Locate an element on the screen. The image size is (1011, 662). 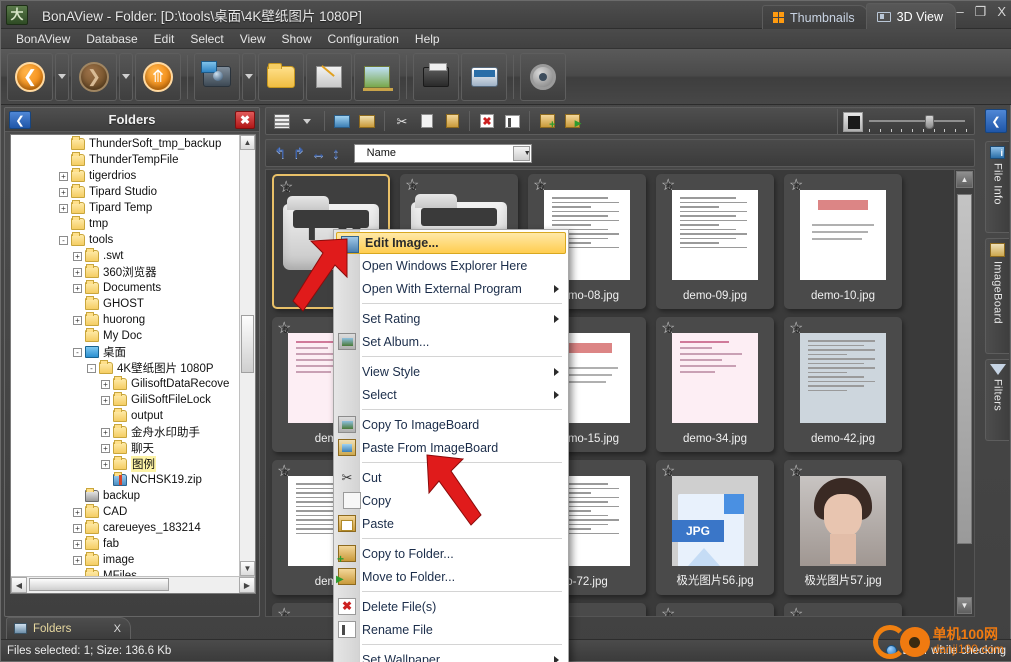
tree-hscroll-thumb is located at coordinates (99, 584).